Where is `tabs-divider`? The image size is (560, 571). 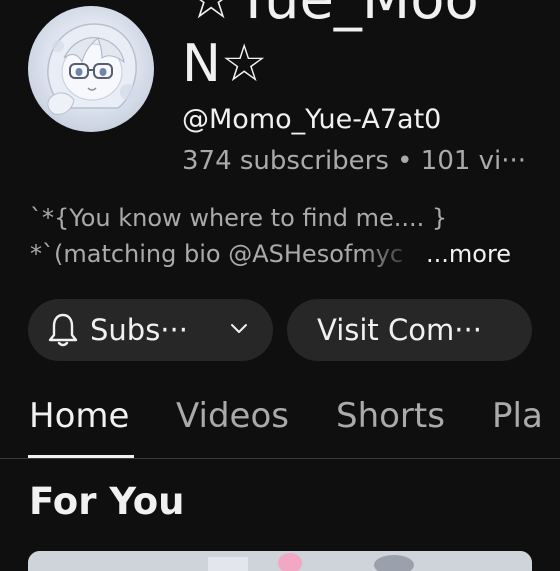
tabs-divider is located at coordinates (280, 458).